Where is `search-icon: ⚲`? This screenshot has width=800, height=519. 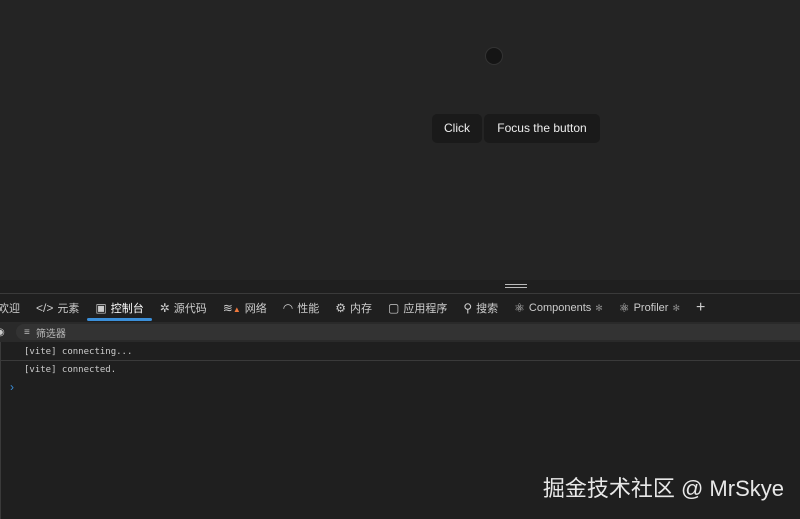
search-icon: ⚲ is located at coordinates (468, 308).